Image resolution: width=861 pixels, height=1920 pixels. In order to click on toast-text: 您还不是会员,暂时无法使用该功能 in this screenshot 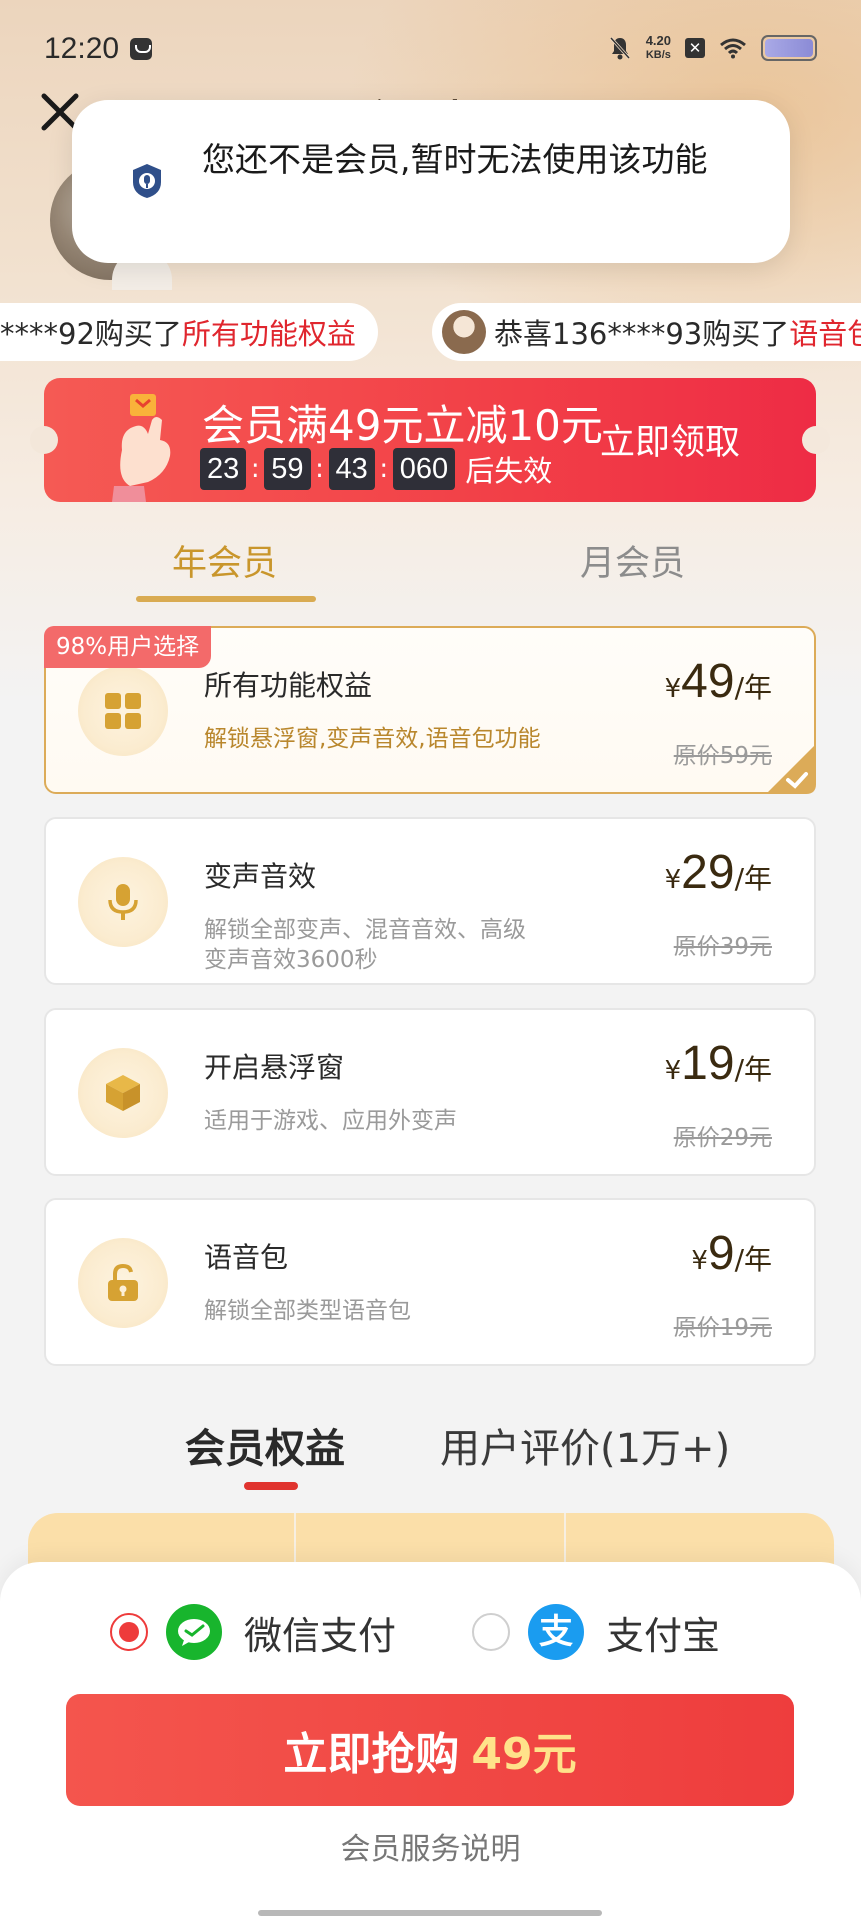, I will do `click(455, 159)`.